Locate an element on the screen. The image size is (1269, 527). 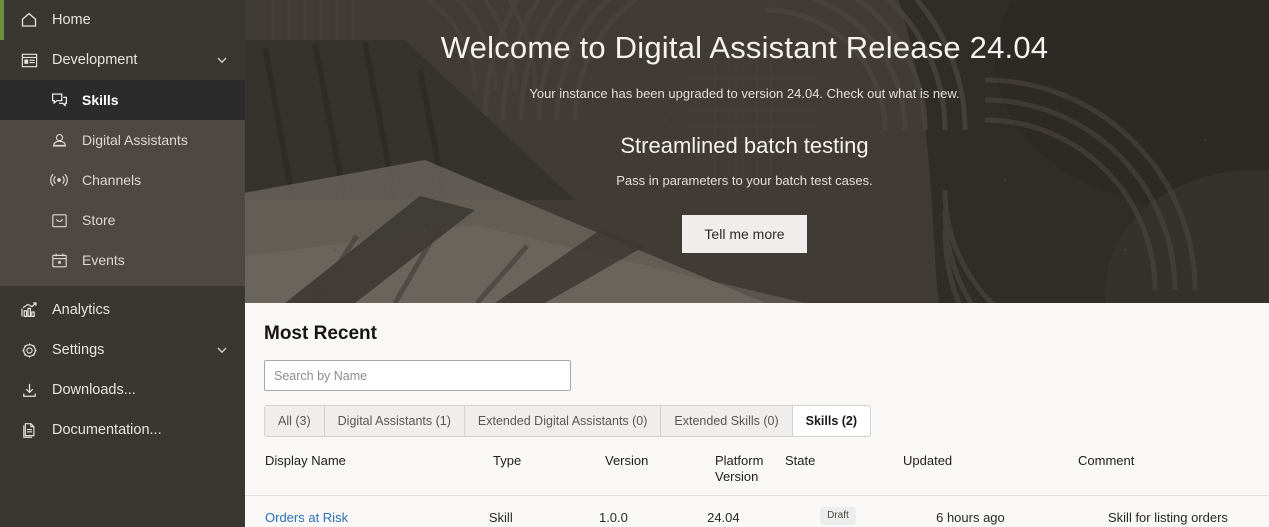
column-header-platform-version: Platform Version is located at coordinates (744, 472).